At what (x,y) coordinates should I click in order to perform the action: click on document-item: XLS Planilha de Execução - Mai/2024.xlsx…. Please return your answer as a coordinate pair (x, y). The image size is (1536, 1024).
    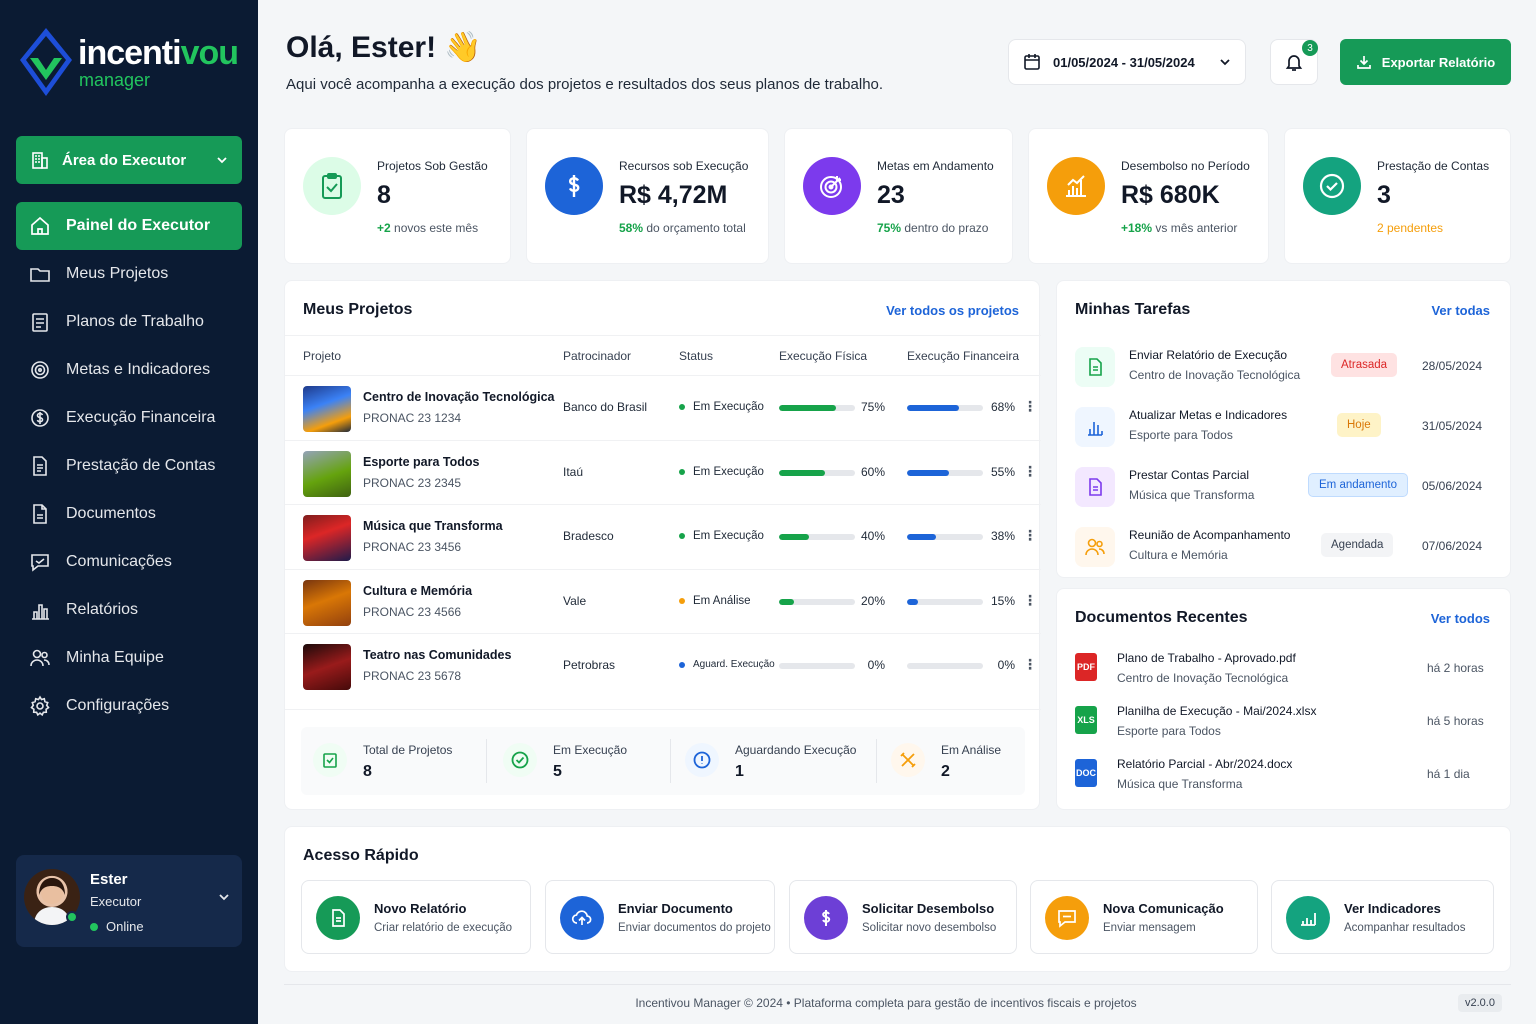
    Looking at the image, I should click on (1284, 726).